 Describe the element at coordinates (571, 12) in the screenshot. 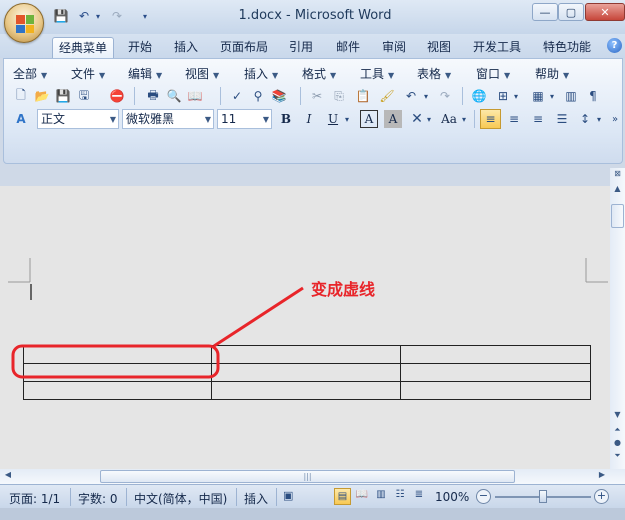

I see `maximize-button: ▢` at that location.